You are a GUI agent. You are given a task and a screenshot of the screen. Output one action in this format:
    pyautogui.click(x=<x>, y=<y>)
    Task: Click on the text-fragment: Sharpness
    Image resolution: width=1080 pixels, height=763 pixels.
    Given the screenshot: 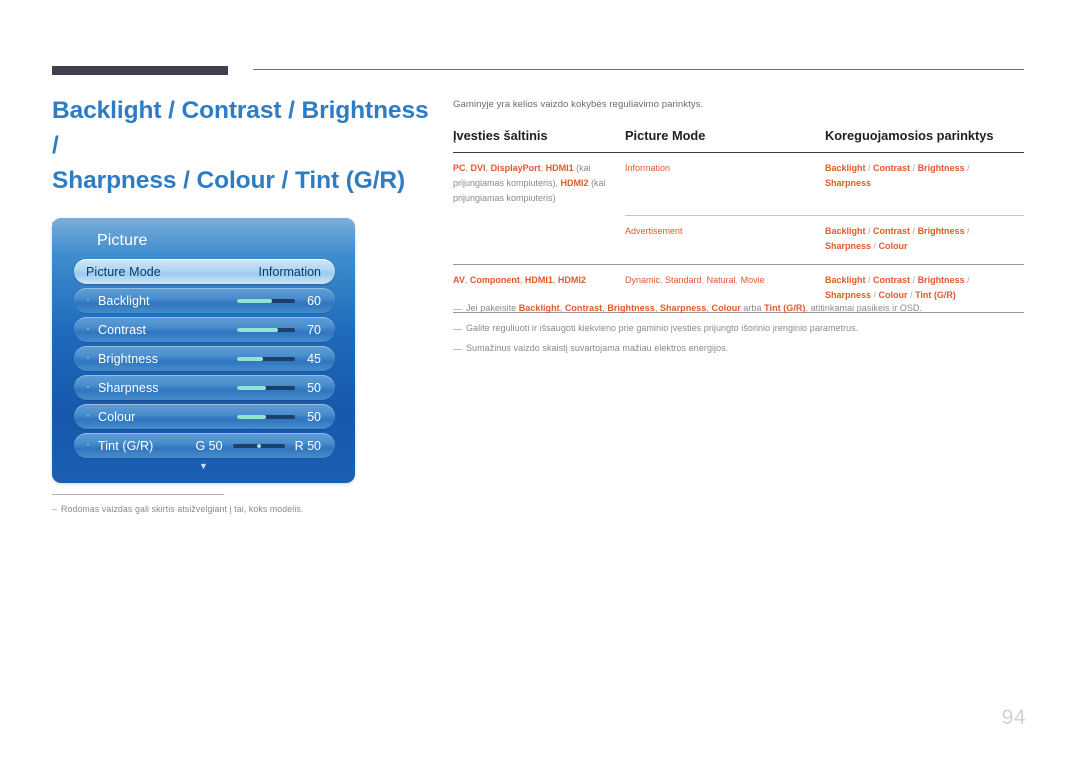 What is the action you would take?
    pyautogui.click(x=683, y=308)
    